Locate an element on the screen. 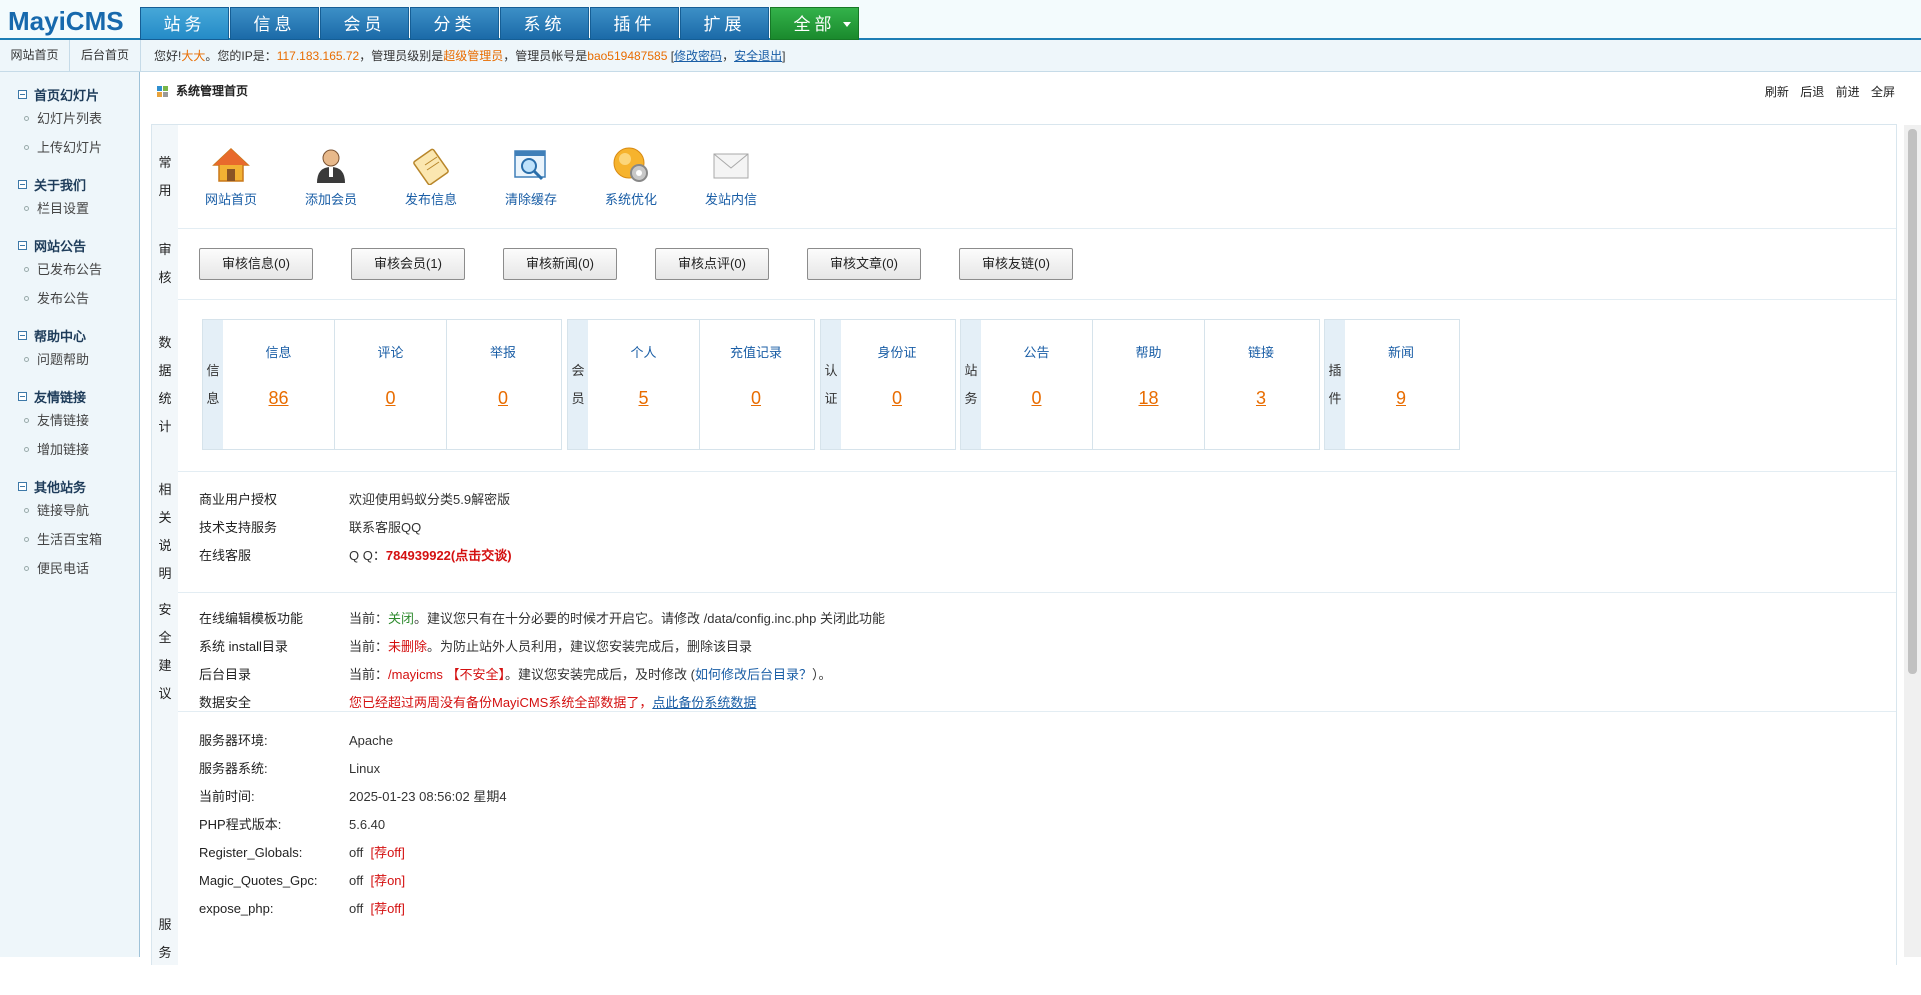  audit-review-button: 审核点评(0) is located at coordinates (712, 264).